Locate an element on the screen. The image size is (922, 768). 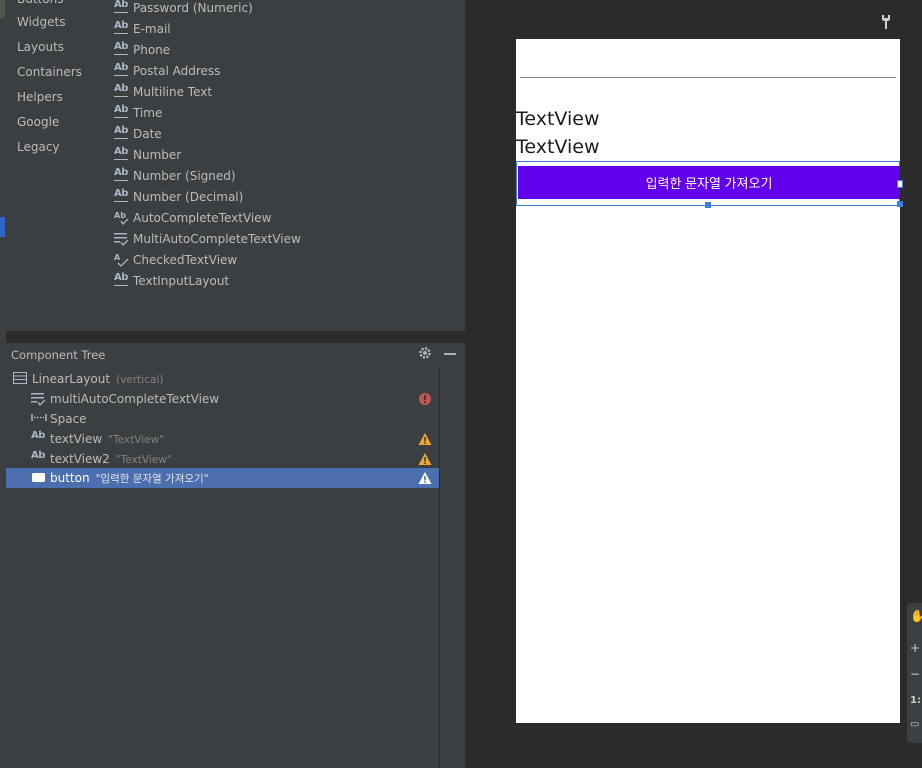
zoom-out-icon: − is located at coordinates (915, 674).